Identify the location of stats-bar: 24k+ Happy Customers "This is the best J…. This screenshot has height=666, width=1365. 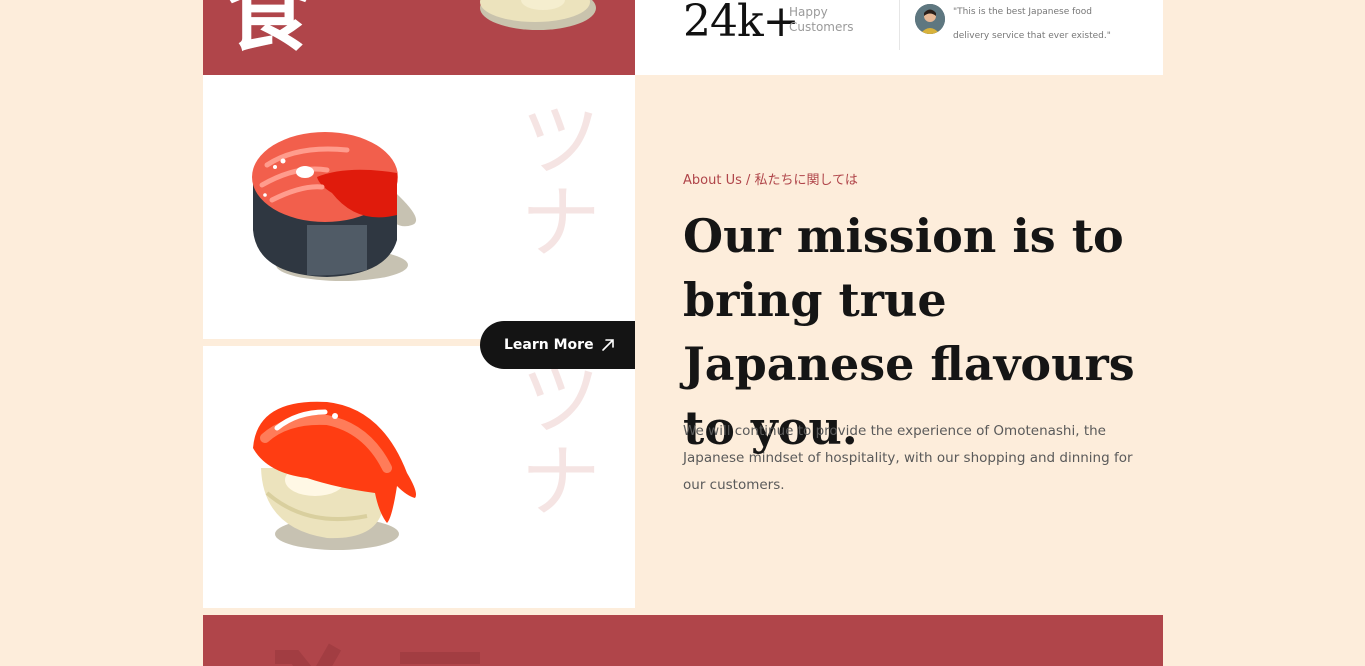
(899, 37).